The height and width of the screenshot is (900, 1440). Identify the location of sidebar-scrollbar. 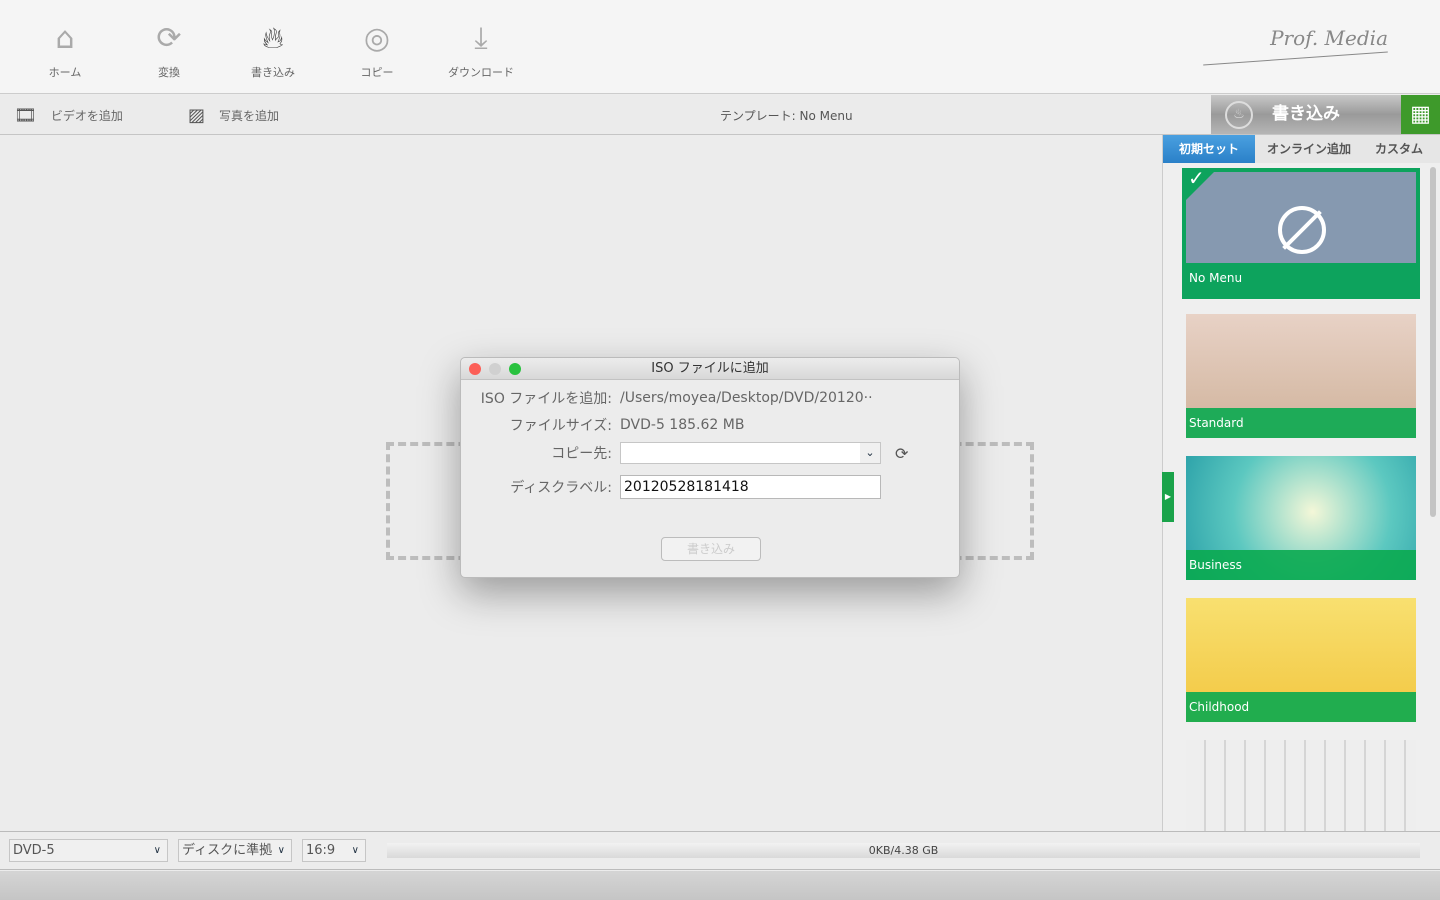
(1433, 342).